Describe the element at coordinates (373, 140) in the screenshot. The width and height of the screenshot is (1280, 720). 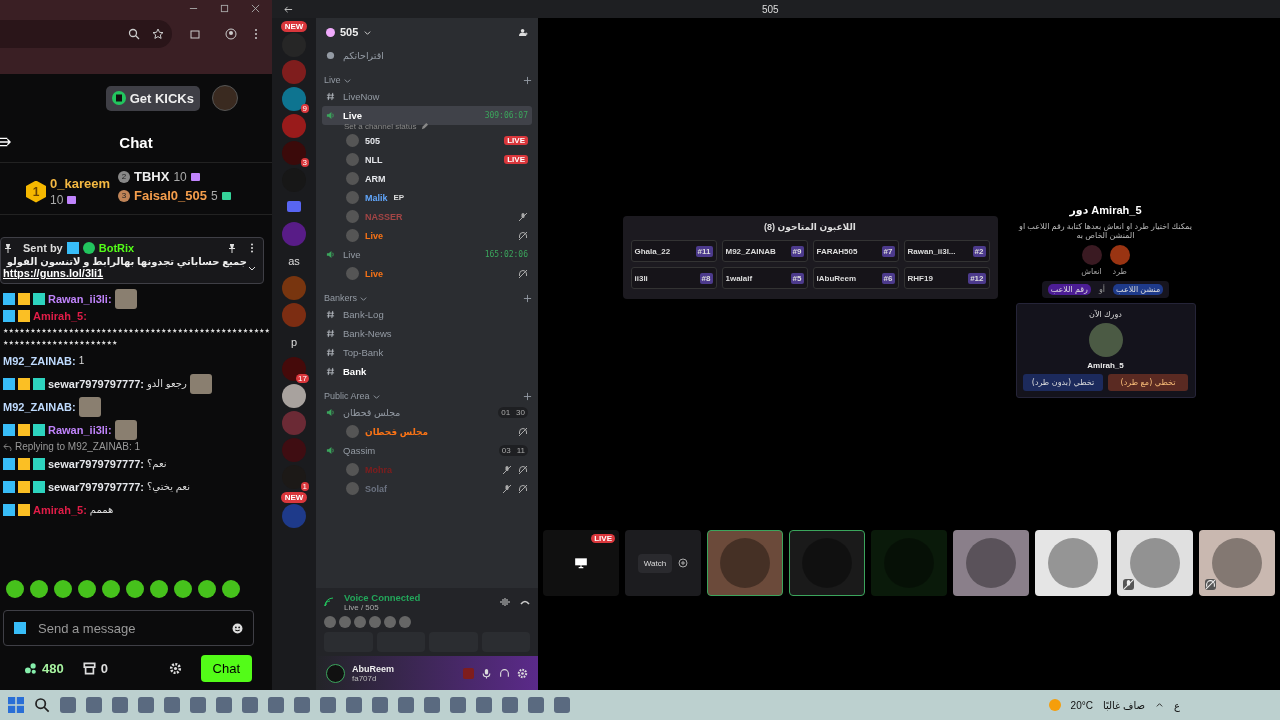
I see `member-name: 505` at that location.